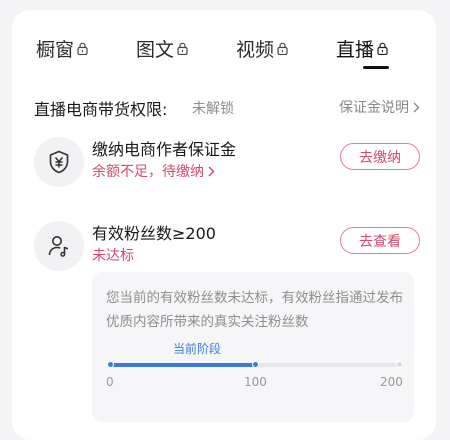  What do you see at coordinates (391, 382) in the screenshot?
I see `tick-label: 200` at bounding box center [391, 382].